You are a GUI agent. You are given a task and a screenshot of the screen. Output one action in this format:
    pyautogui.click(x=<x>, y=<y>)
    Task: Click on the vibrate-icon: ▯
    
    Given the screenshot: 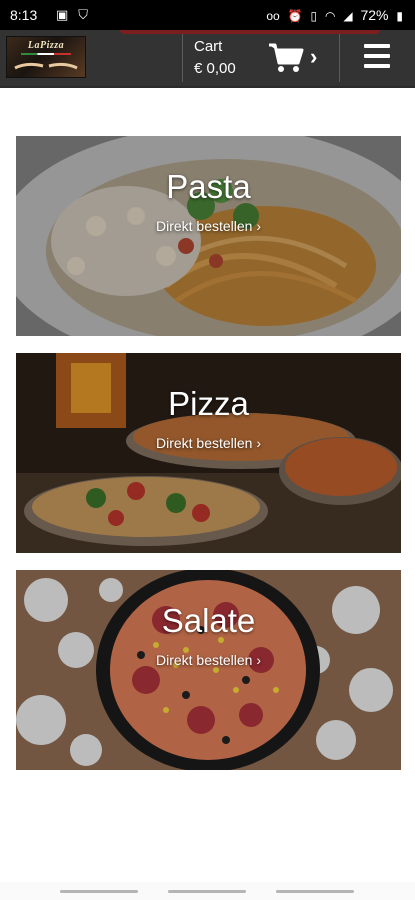 What is the action you would take?
    pyautogui.click(x=314, y=16)
    